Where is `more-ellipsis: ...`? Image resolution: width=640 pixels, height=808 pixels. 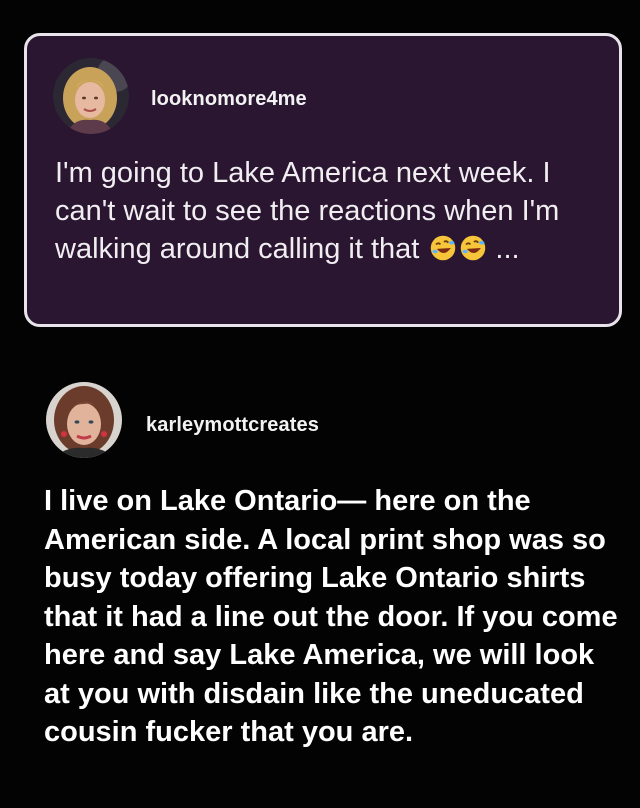
more-ellipsis: ... is located at coordinates (507, 249).